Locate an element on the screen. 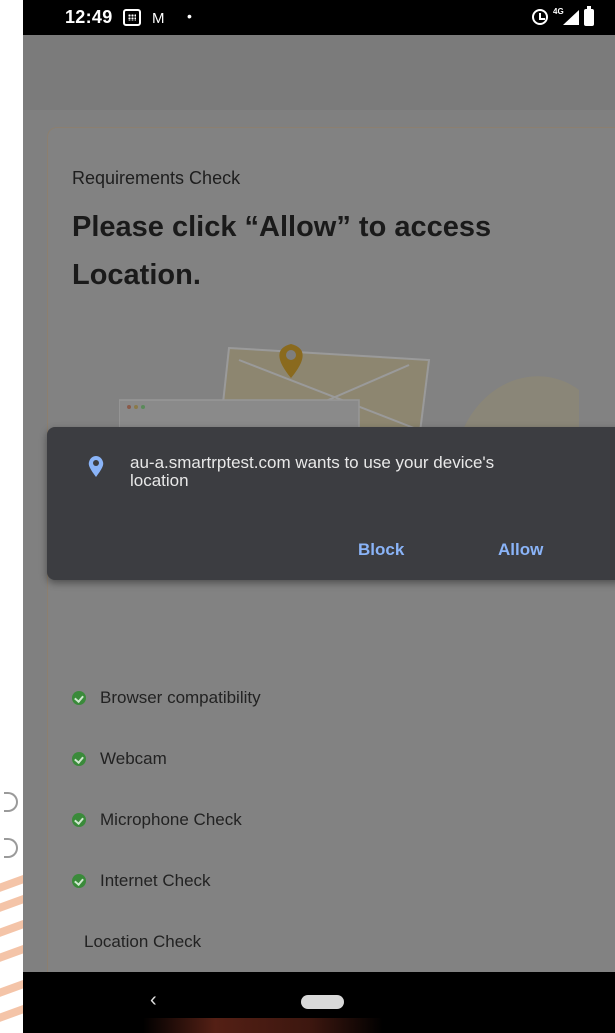 This screenshot has height=1033, width=615. status-time: 12:49 is located at coordinates (89, 17).